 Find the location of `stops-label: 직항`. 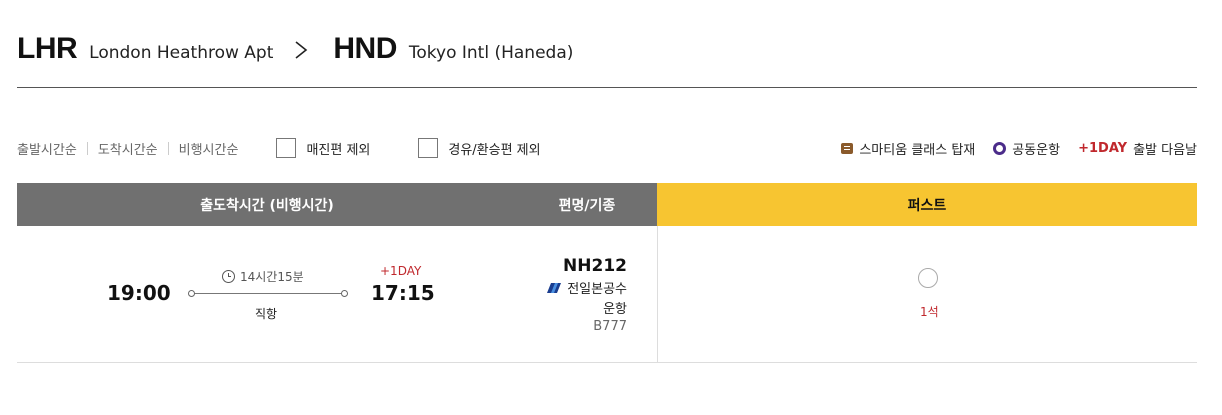

stops-label: 직항 is located at coordinates (266, 314).